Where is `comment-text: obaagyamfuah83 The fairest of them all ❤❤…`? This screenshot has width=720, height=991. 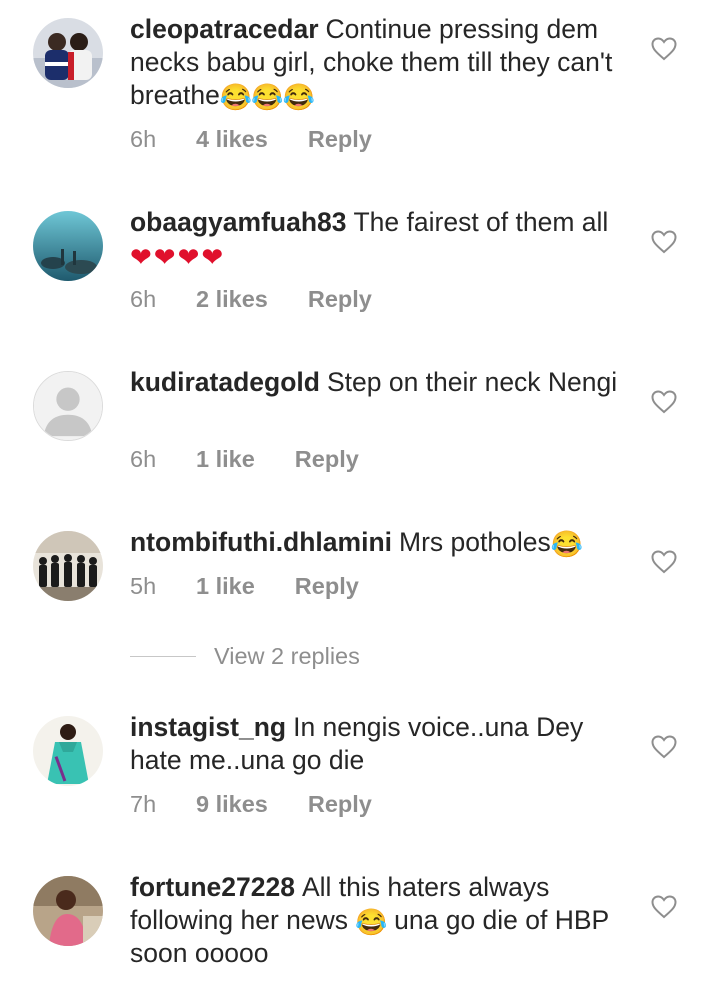
comment-text: obaagyamfuah83 The fairest of them all ❤❤… is located at coordinates (380, 239).